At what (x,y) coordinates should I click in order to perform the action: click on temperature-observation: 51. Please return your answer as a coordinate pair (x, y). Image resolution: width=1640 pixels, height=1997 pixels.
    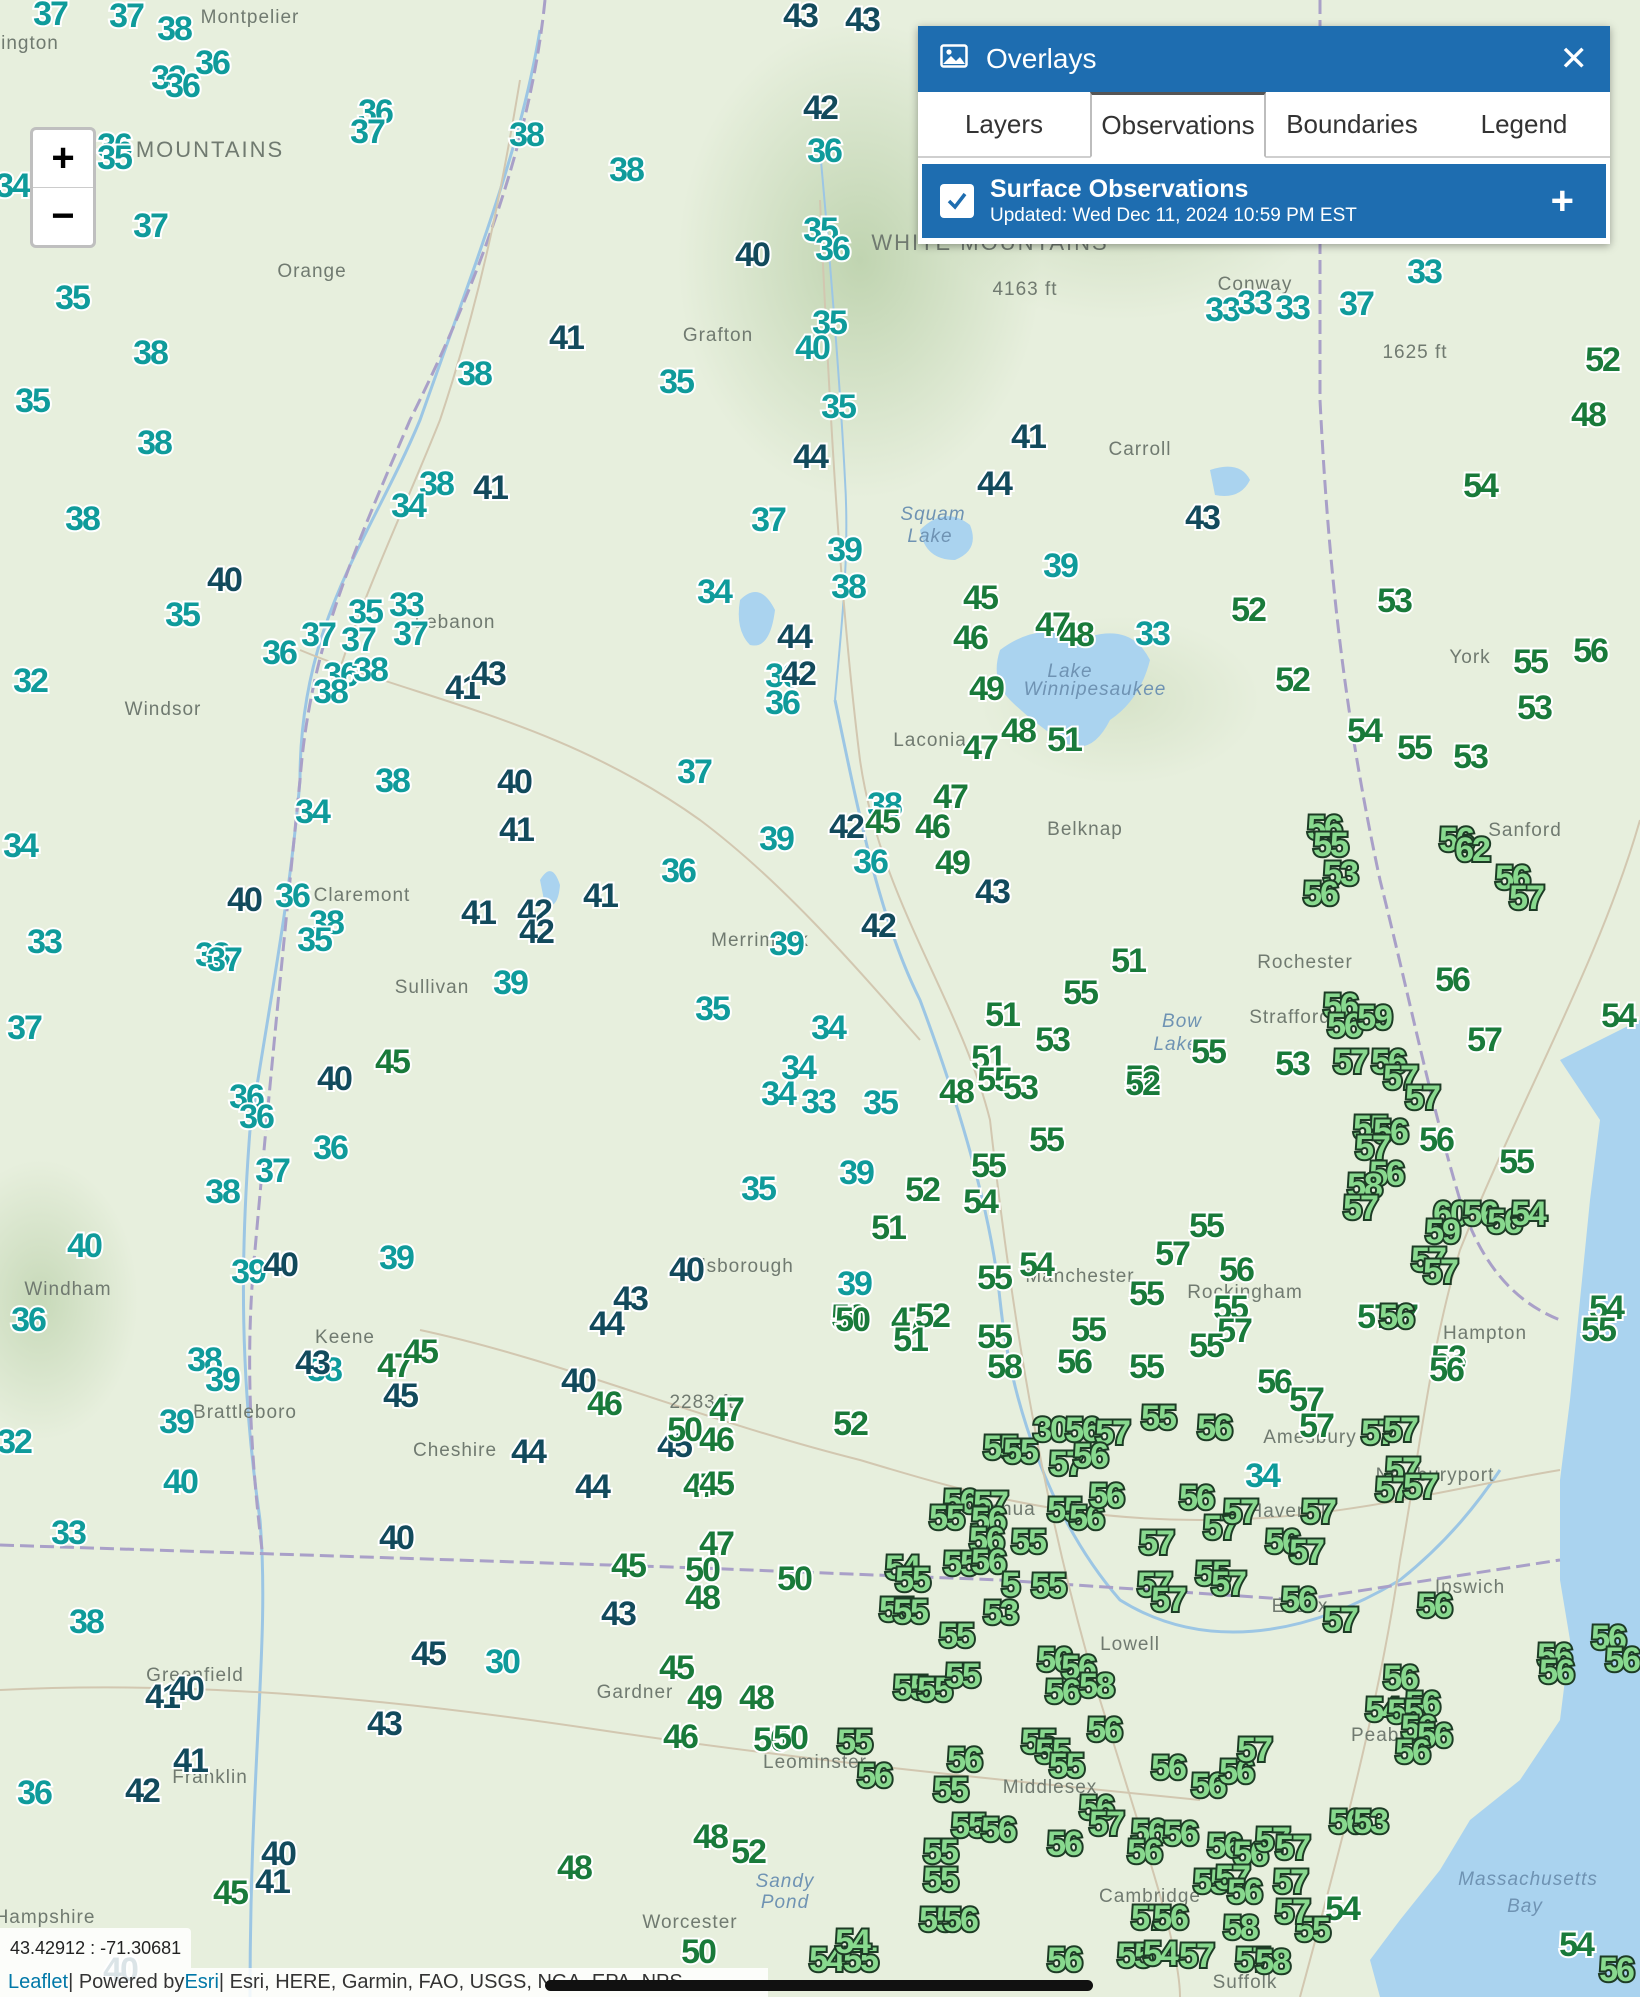
    Looking at the image, I should click on (1129, 961).